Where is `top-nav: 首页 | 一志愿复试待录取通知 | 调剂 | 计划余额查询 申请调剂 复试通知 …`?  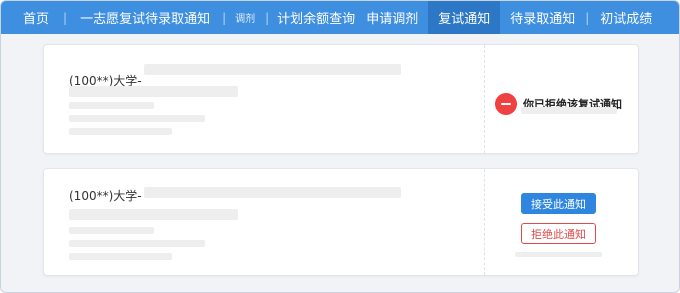
top-nav: 首页 | 一志愿复试待录取通知 | 调剂 | 计划余额查询 申请调剂 复试通知 … is located at coordinates (340, 17).